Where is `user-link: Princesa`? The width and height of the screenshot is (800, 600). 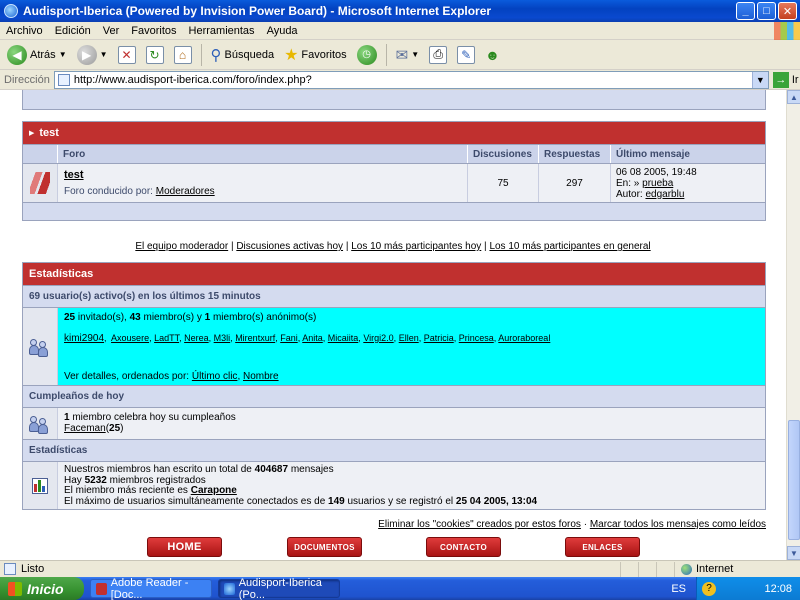
user-link: Princesa is located at coordinates (476, 338).